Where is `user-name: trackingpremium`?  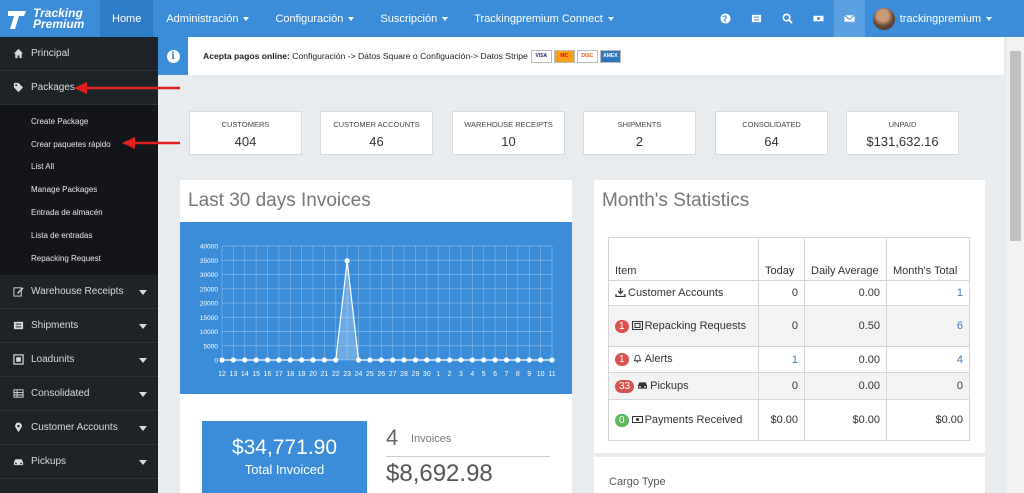 user-name: trackingpremium is located at coordinates (940, 18).